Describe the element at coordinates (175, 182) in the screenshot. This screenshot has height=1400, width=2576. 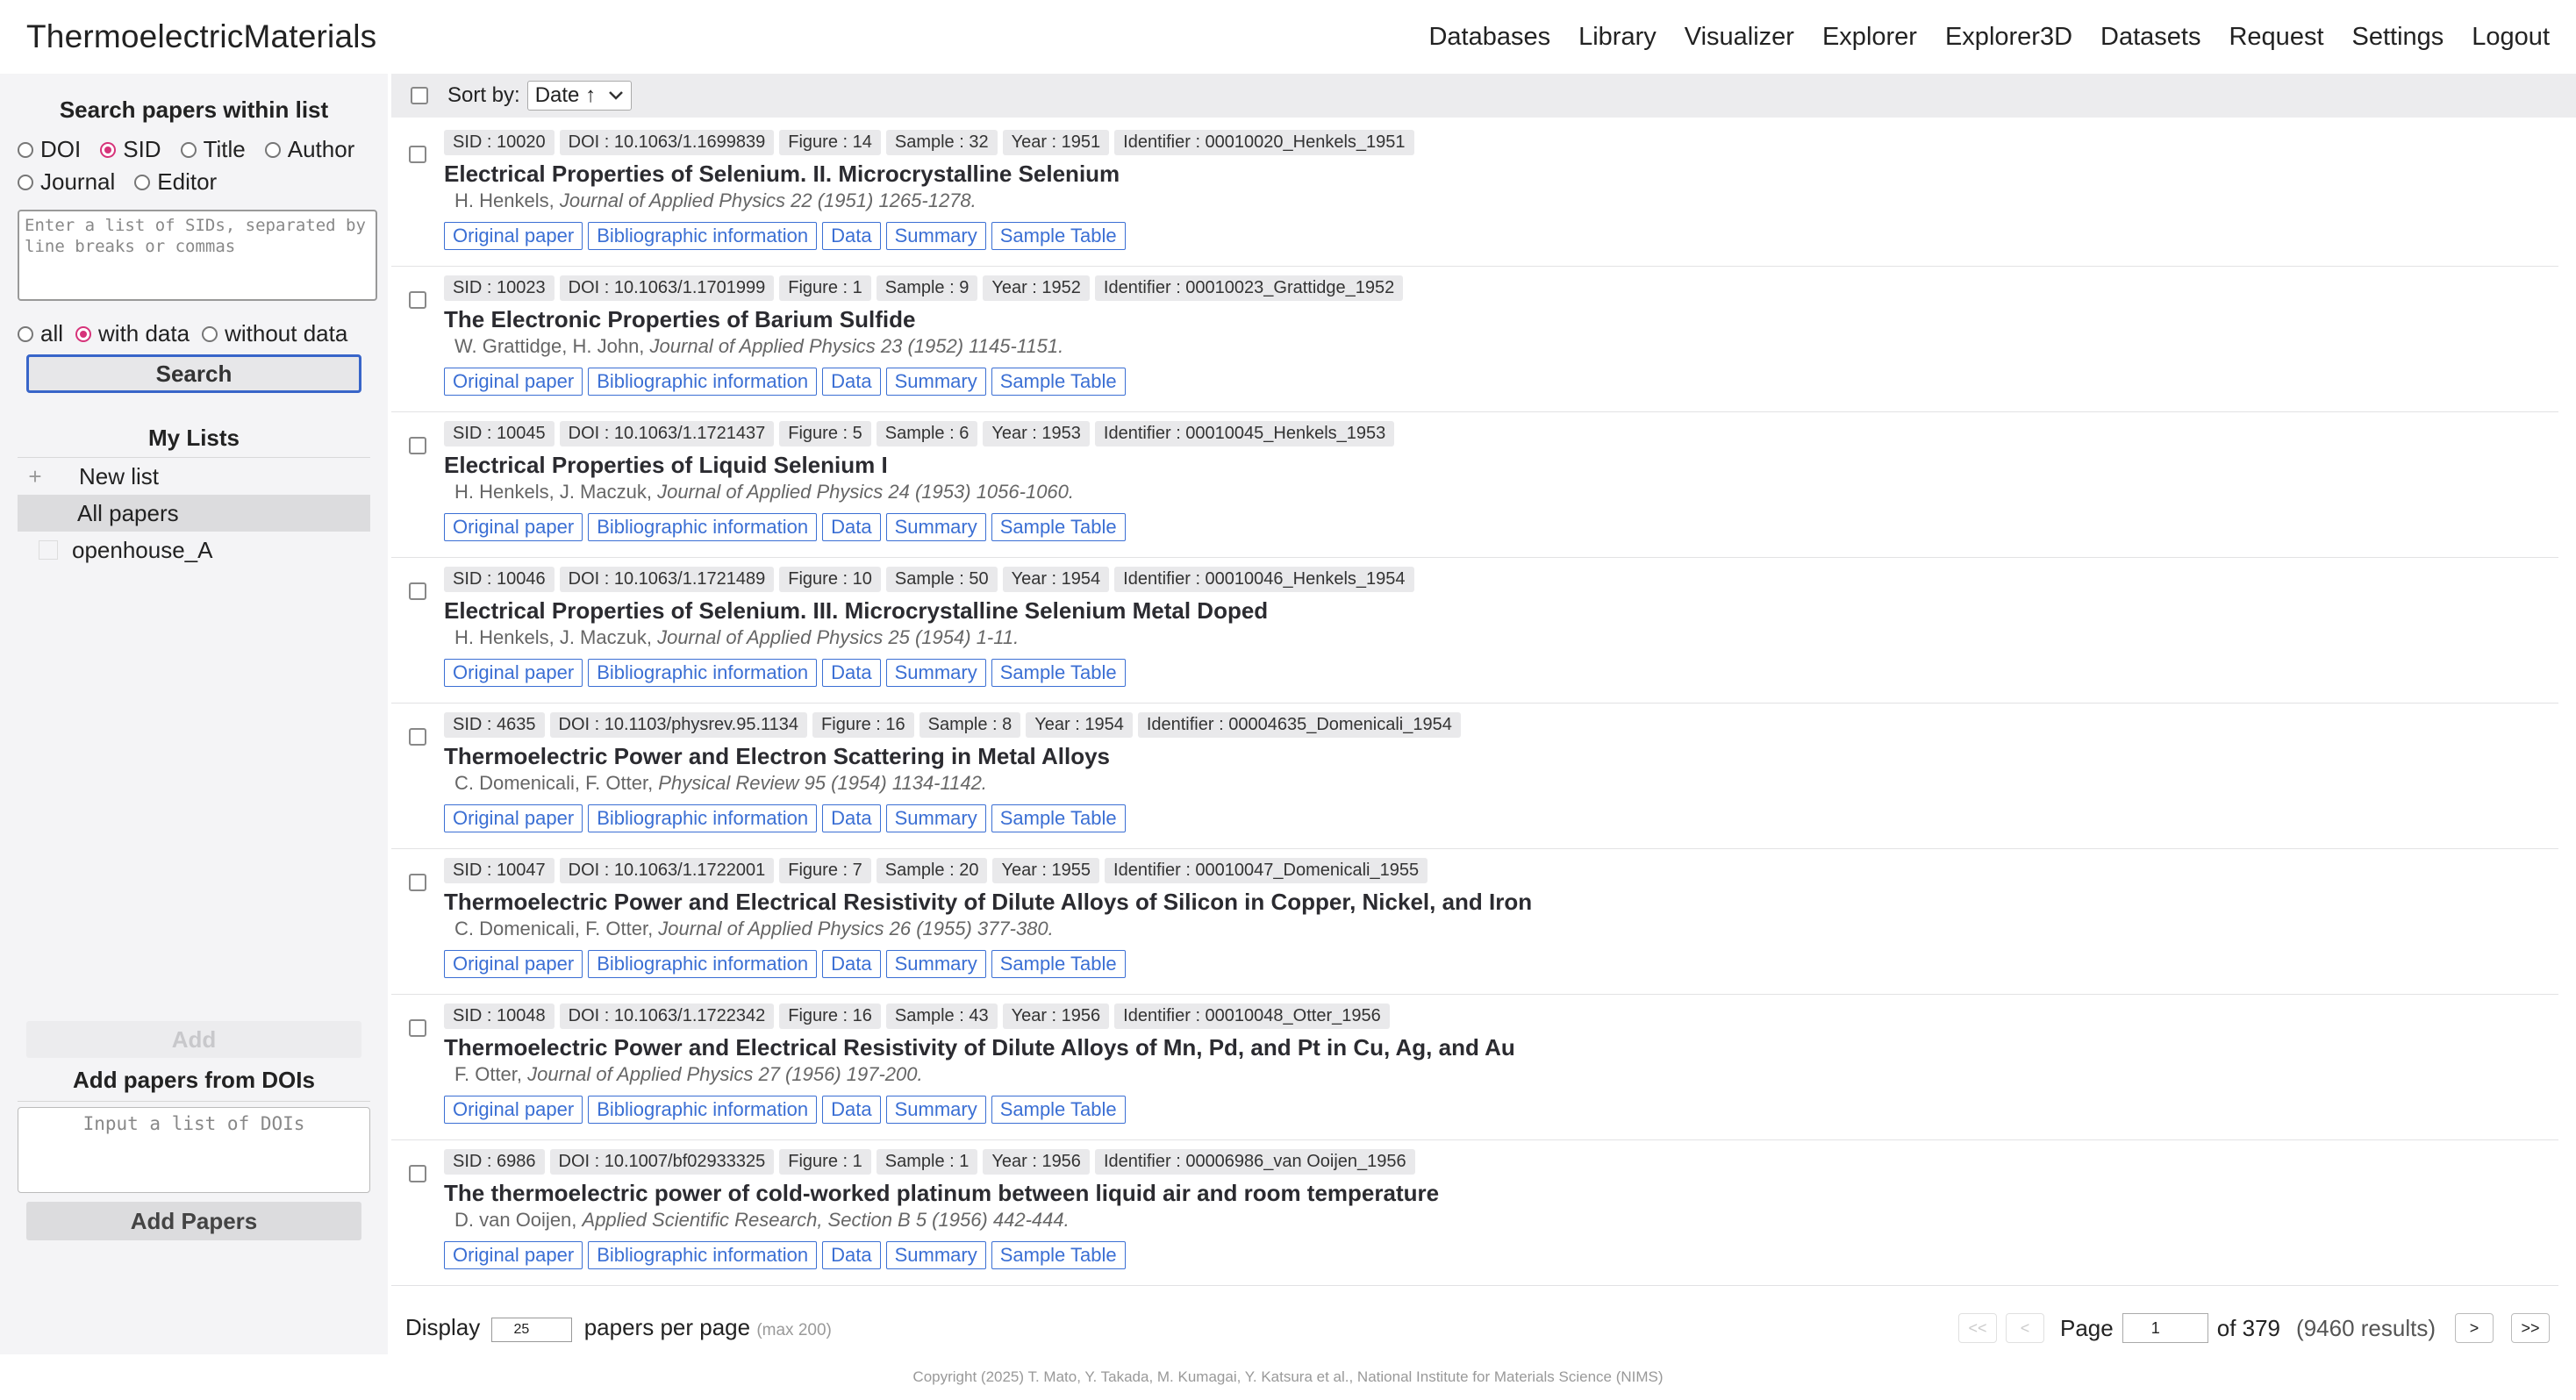
I see `radio-editor: Editor` at that location.